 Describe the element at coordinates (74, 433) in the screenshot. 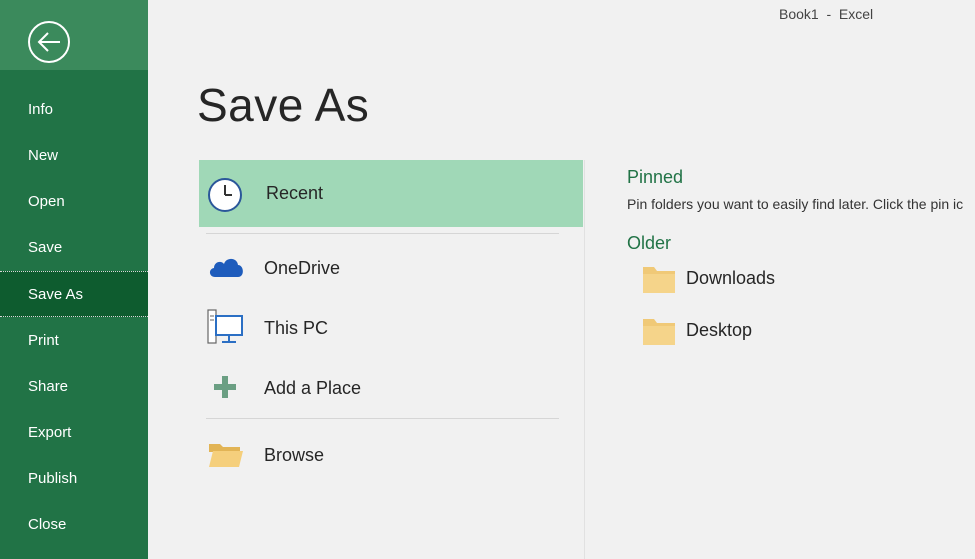

I see `nav-export: Export` at that location.